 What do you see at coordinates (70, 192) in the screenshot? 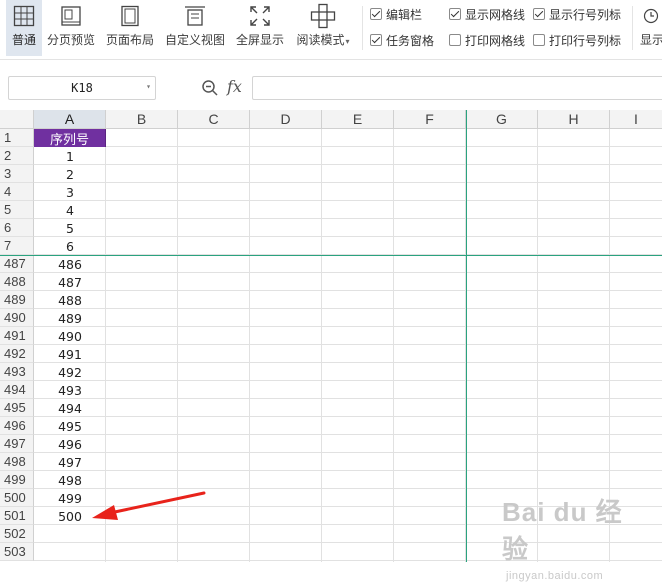
I see `table-cell: 3` at bounding box center [70, 192].